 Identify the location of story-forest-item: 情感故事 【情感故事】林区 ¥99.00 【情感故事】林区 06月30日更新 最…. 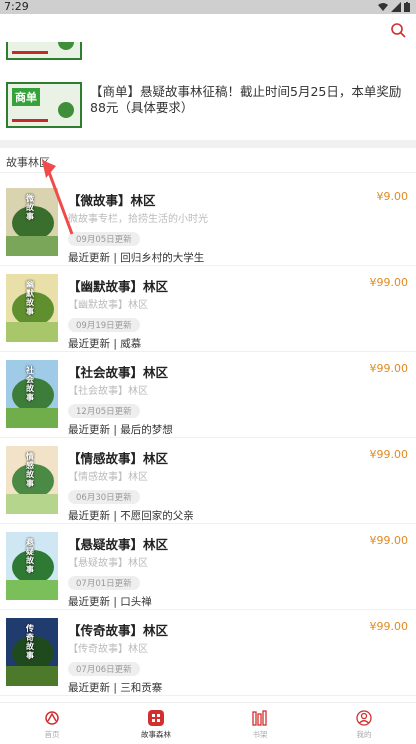
(208, 481).